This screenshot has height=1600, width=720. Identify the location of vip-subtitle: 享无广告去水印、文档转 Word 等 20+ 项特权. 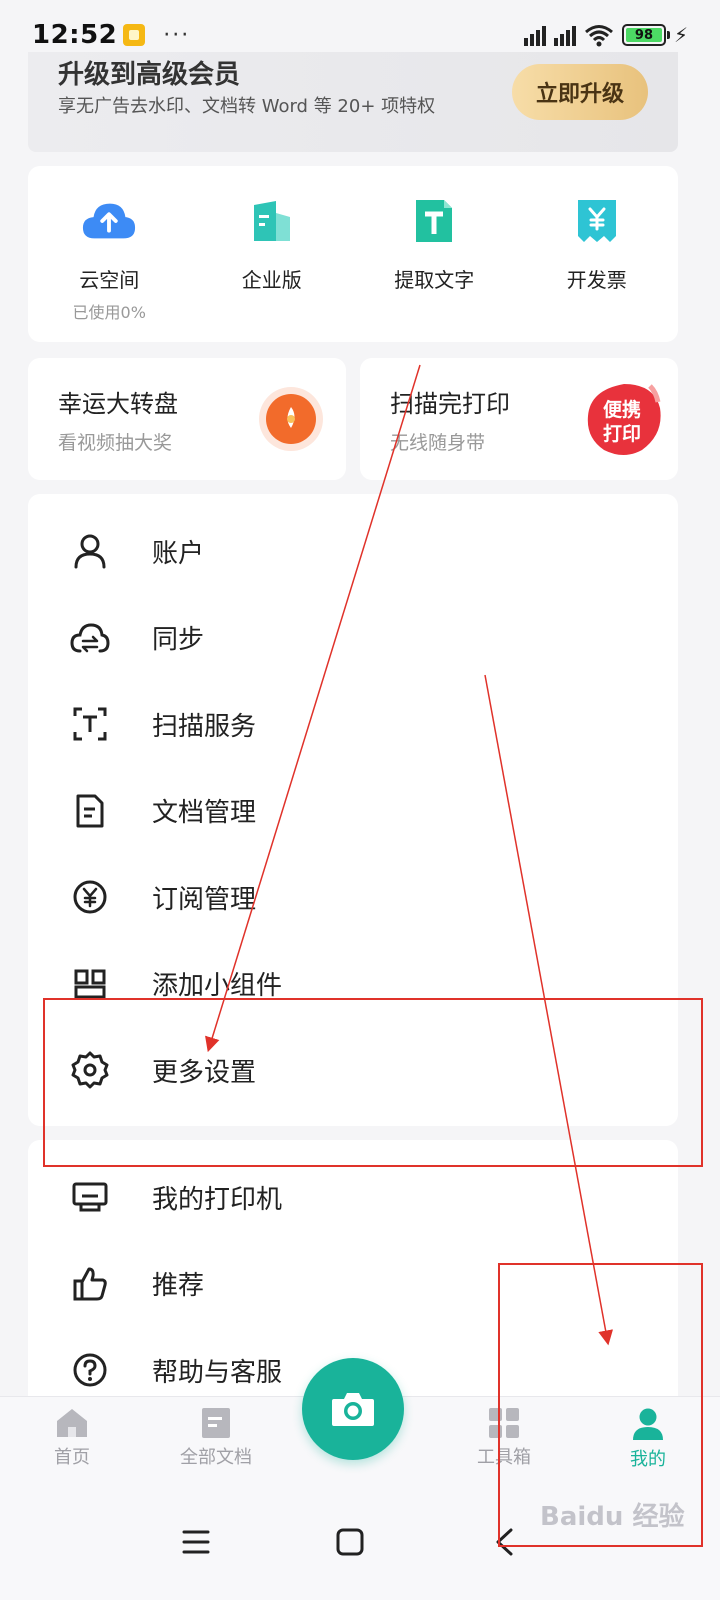
(247, 106).